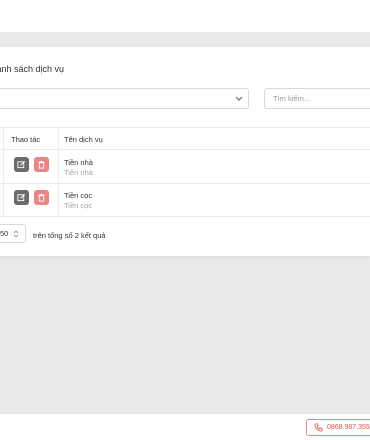  Describe the element at coordinates (69, 235) in the screenshot. I see `results-summary: trên tổng số 2 kết quả` at that location.